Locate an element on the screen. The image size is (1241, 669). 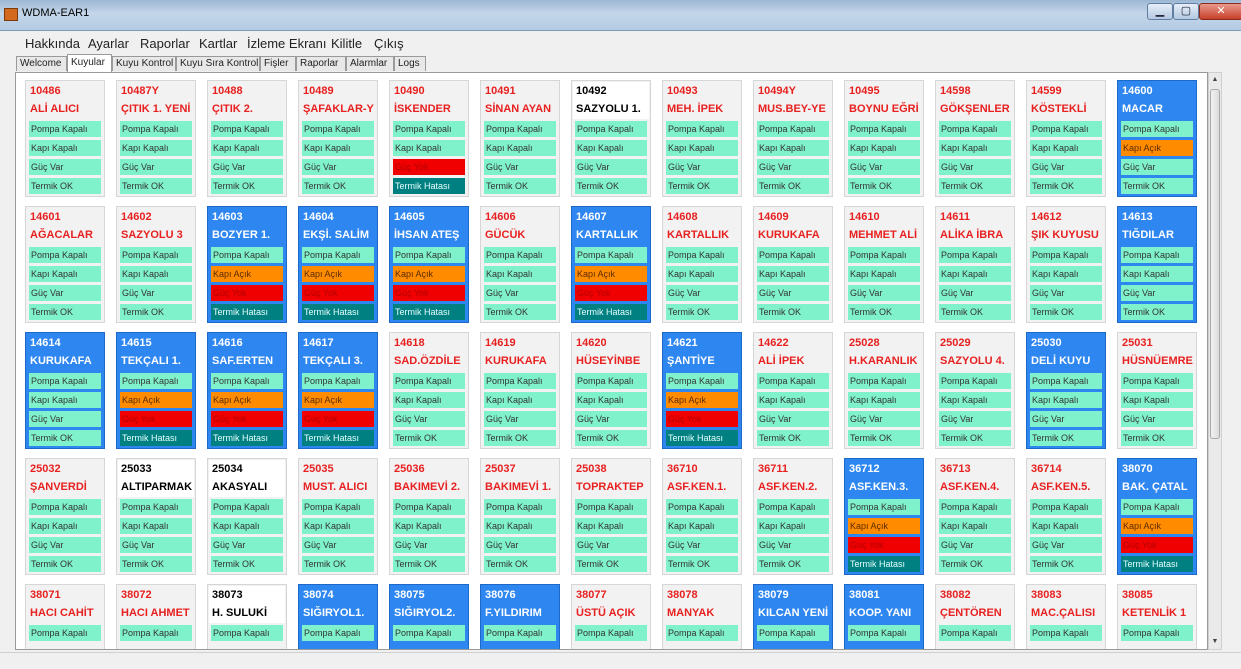
well-card: 38085 KETENLİK 1 Pompa Kapalı is located at coordinates (1157, 616).